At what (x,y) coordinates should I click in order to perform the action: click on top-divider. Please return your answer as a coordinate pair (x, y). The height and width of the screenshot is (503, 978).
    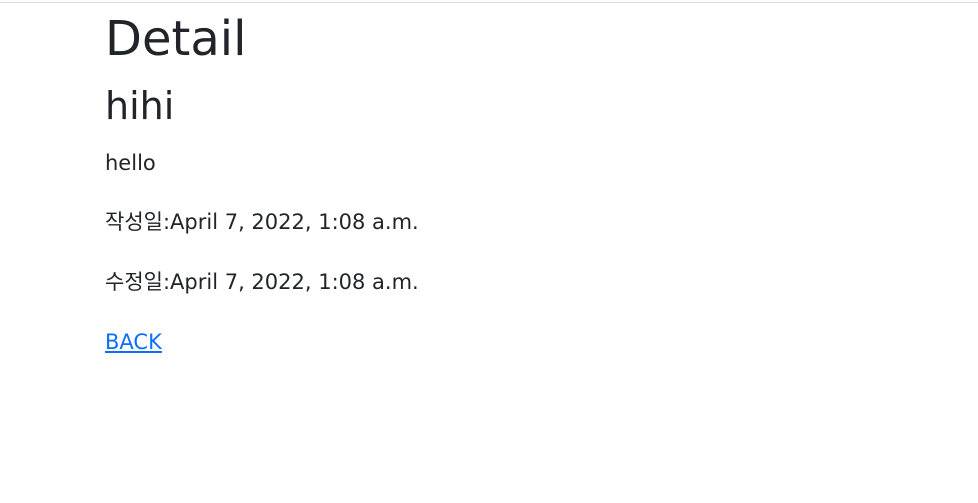
    Looking at the image, I should click on (489, 2).